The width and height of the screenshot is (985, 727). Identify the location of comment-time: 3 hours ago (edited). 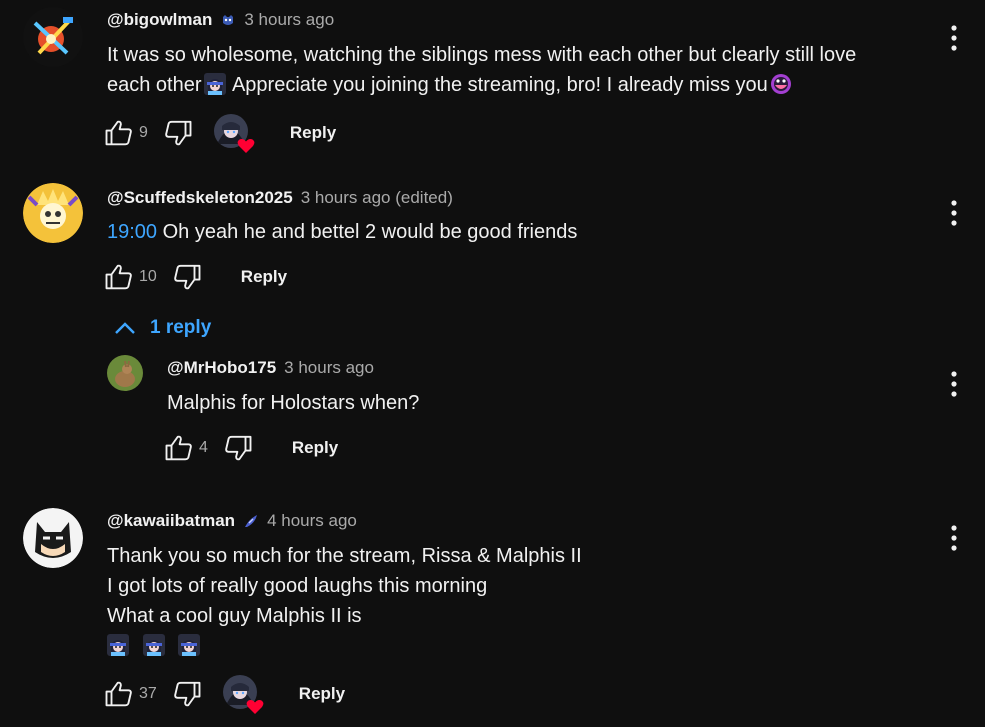
(377, 198).